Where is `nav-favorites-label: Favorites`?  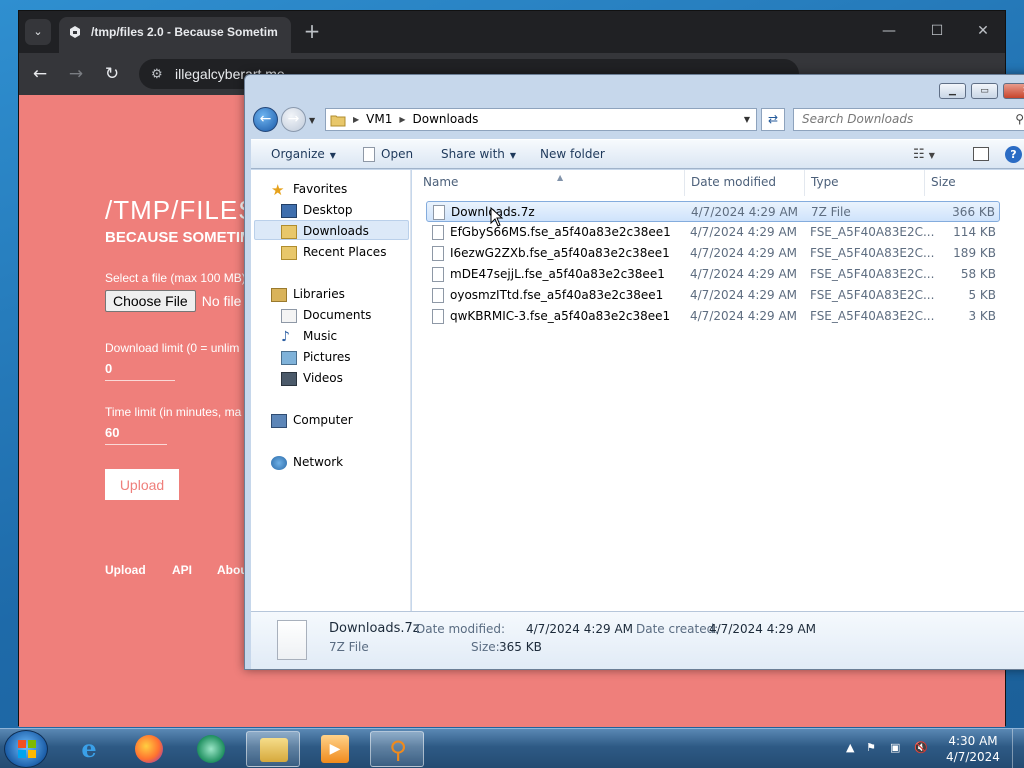
nav-favorites-label: Favorites is located at coordinates (320, 189).